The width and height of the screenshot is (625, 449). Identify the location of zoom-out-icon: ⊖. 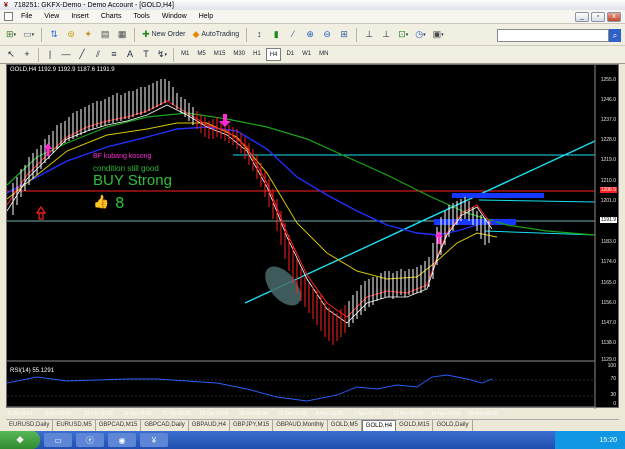
(327, 35).